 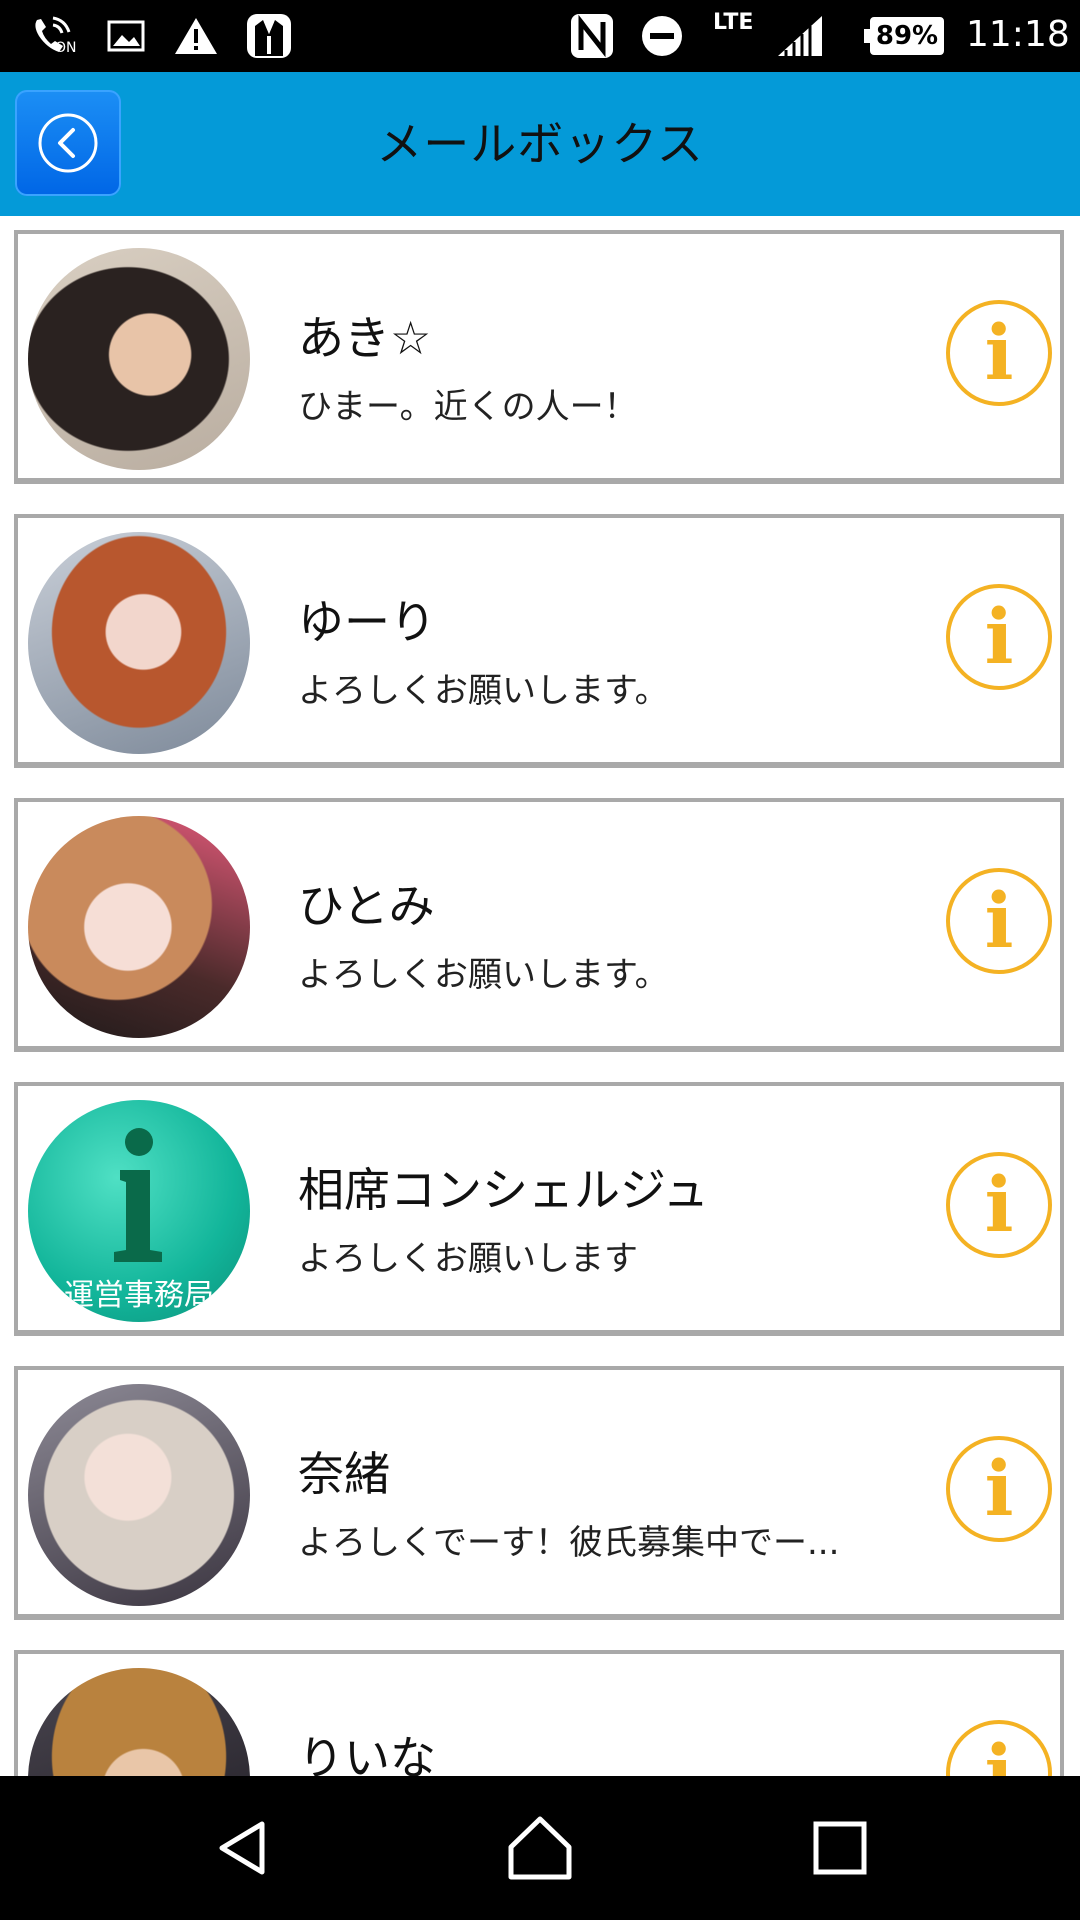 I want to click on concierge-avatar: 運営事務局, so click(x=139, y=1211).